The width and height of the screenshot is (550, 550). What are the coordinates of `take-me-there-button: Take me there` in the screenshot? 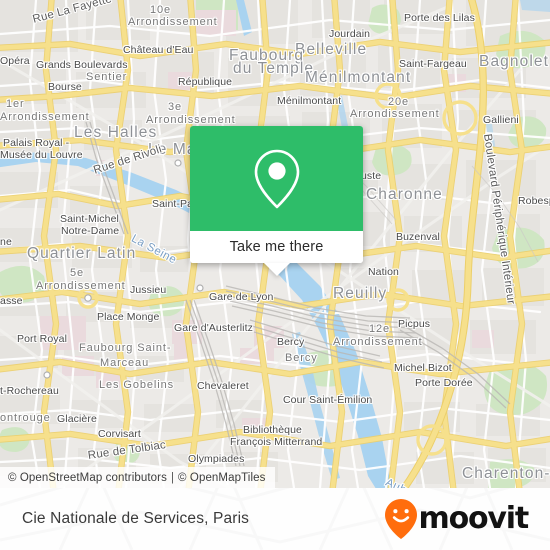 It's located at (277, 247).